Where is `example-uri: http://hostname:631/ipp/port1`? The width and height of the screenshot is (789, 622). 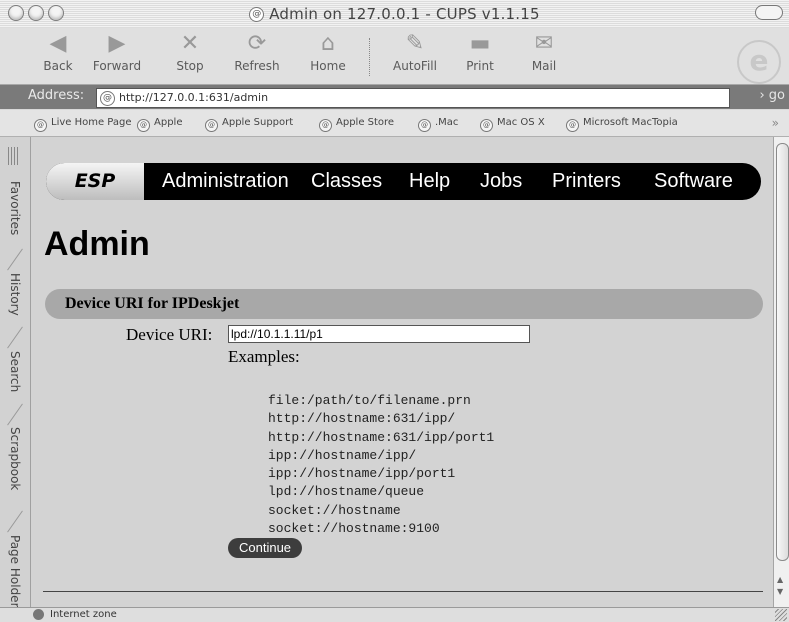
example-uri: http://hostname:631/ipp/port1 is located at coordinates (381, 437).